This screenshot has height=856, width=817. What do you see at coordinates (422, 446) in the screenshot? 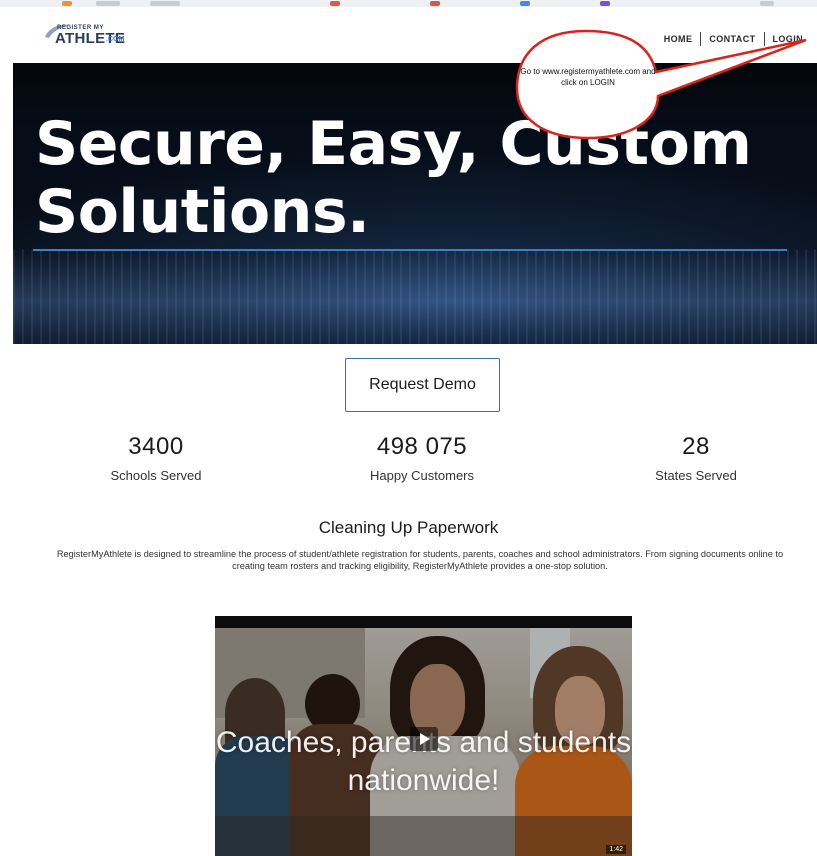
I see `stat-value: 498 075` at bounding box center [422, 446].